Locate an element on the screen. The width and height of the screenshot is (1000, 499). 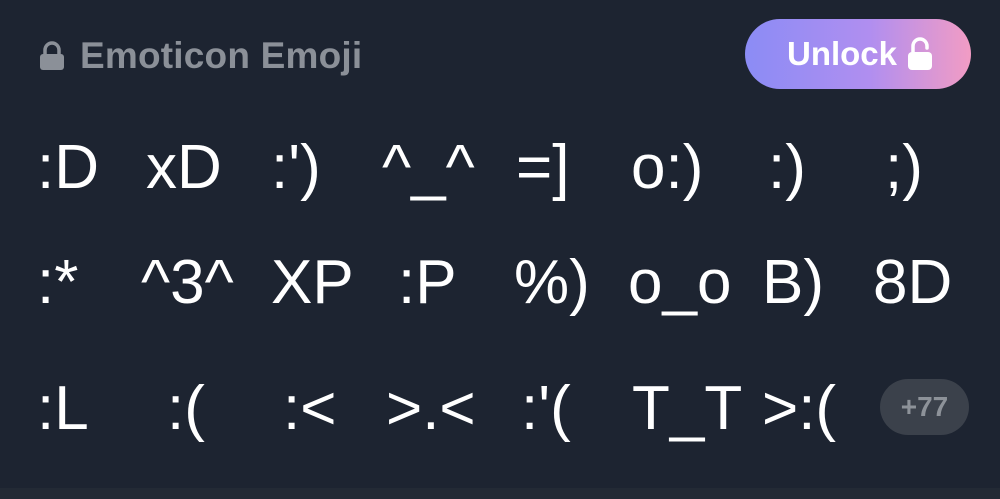
emoticon: ^3^ is located at coordinates (187, 283).